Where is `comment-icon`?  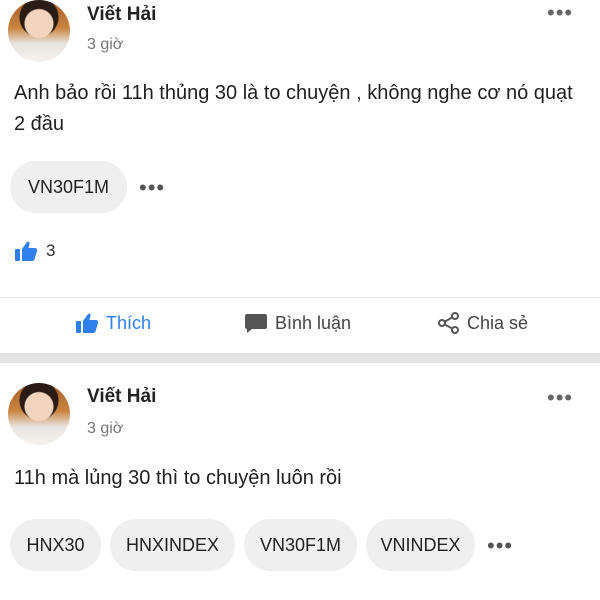
comment-icon is located at coordinates (256, 323).